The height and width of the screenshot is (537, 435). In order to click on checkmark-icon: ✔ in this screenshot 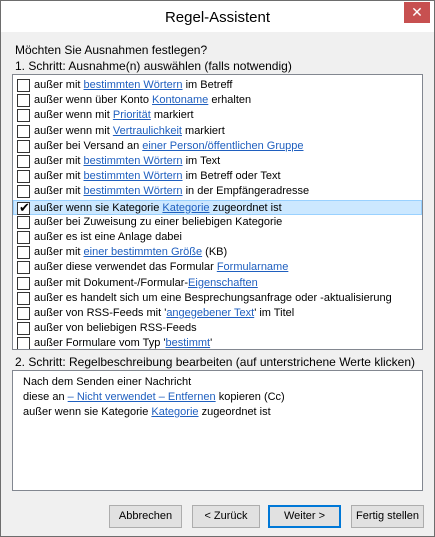, I will do `click(24, 207)`.